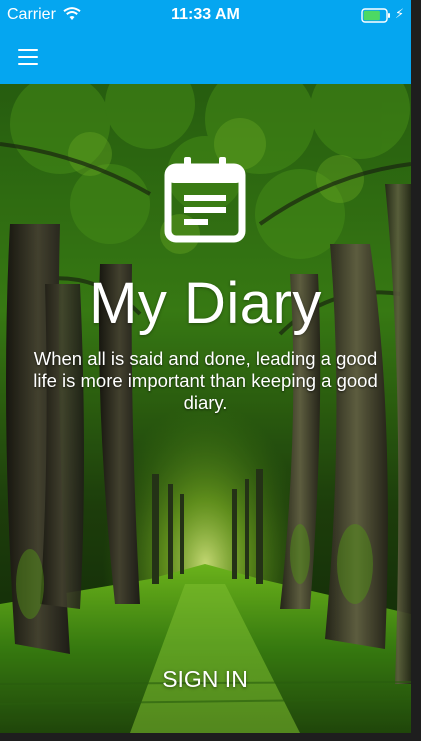  I want to click on hamburger-menu-icon, so click(29, 57).